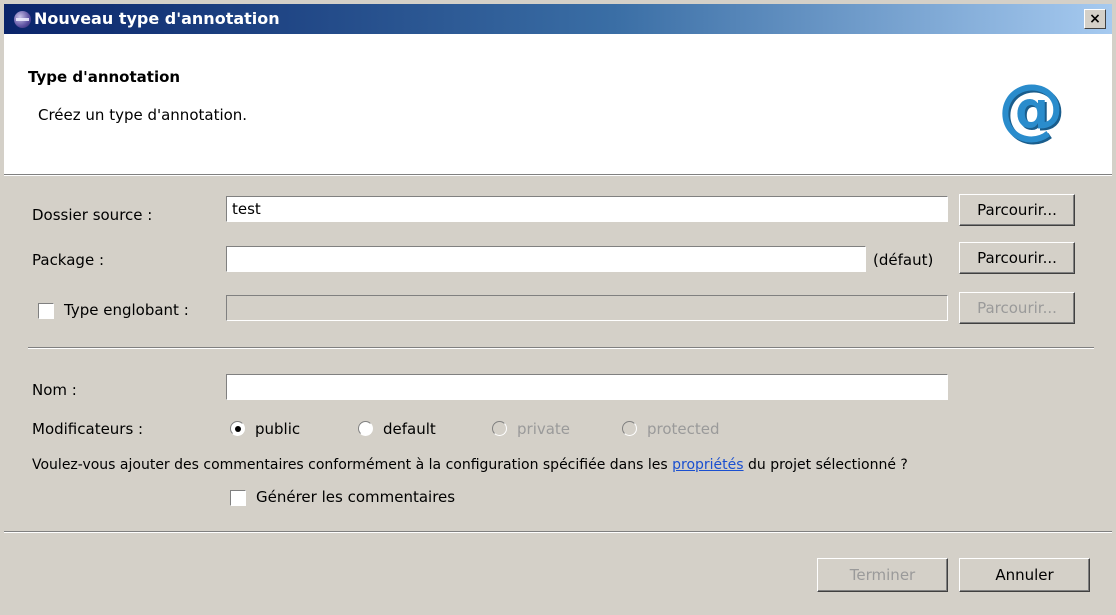 The height and width of the screenshot is (615, 1116). Describe the element at coordinates (587, 209) in the screenshot. I see `source-folder-input` at that location.